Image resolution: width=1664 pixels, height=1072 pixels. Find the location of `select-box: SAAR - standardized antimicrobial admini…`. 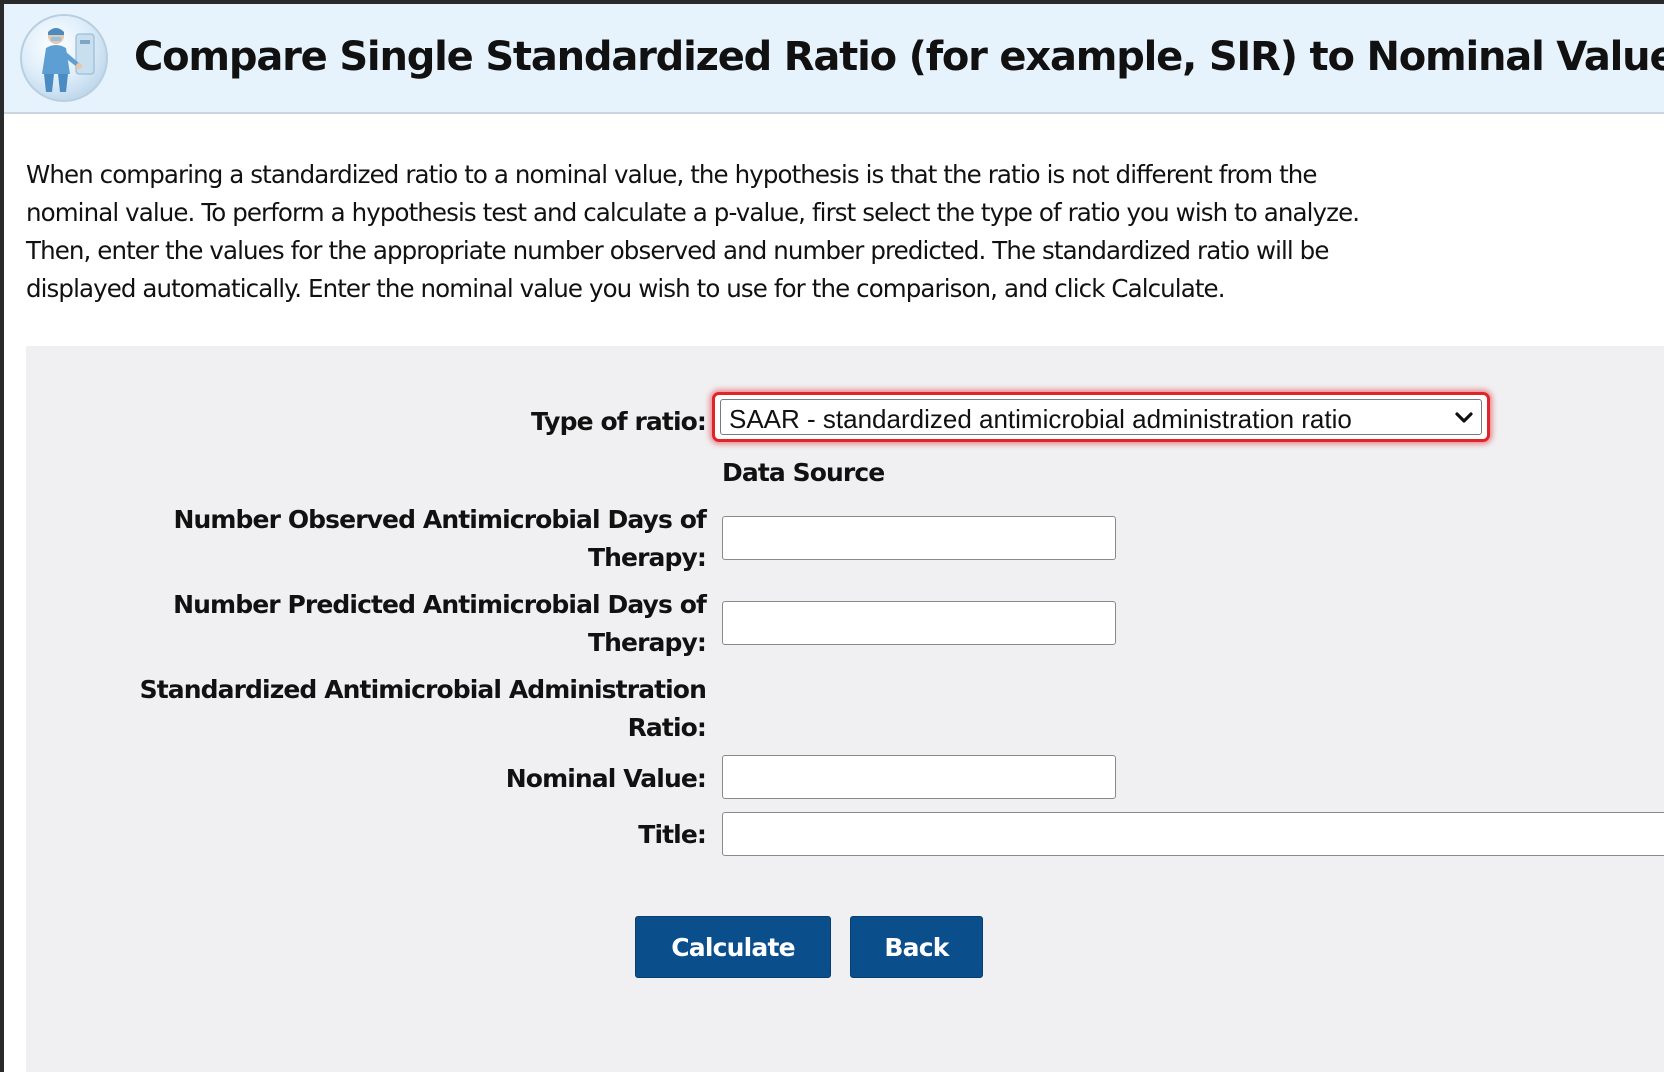

select-box: SAAR - standardized antimicrobial admini… is located at coordinates (1101, 417).